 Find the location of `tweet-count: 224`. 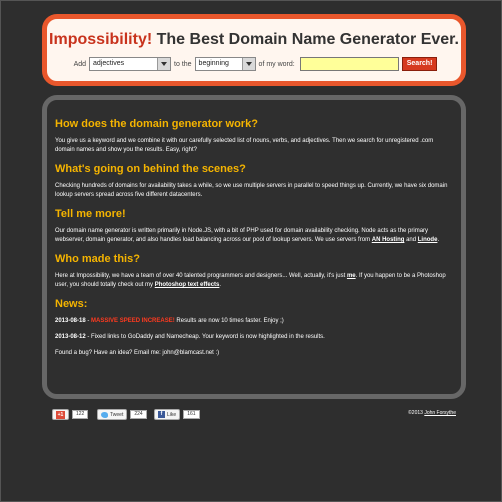

tweet-count: 224 is located at coordinates (138, 414).